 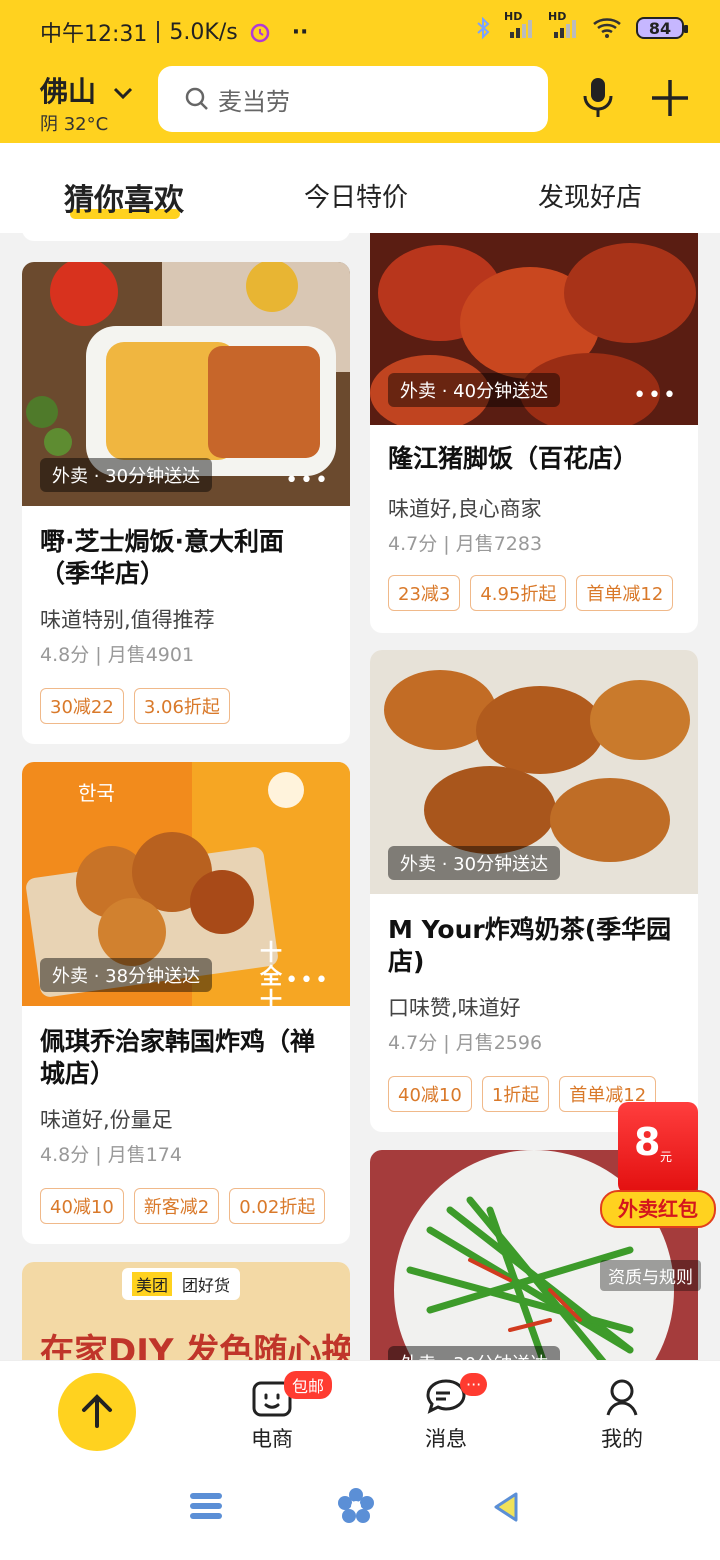 What do you see at coordinates (424, 593) in the screenshot?
I see `promo-tag: 23减3` at bounding box center [424, 593].